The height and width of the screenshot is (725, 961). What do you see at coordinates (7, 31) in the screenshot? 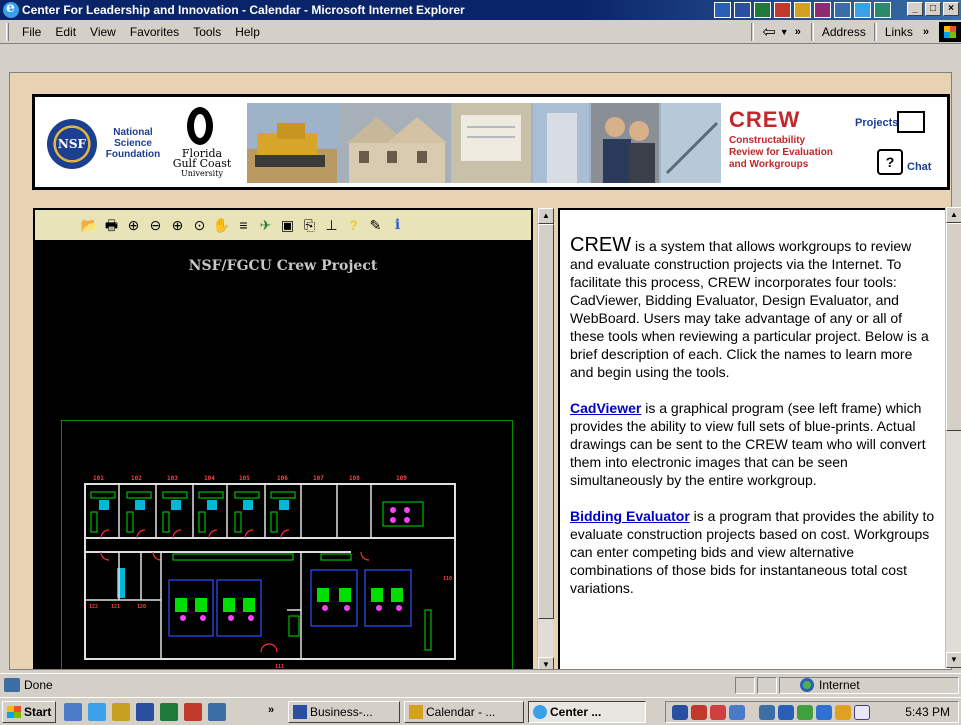
I see `toolbar-grip` at bounding box center [7, 31].